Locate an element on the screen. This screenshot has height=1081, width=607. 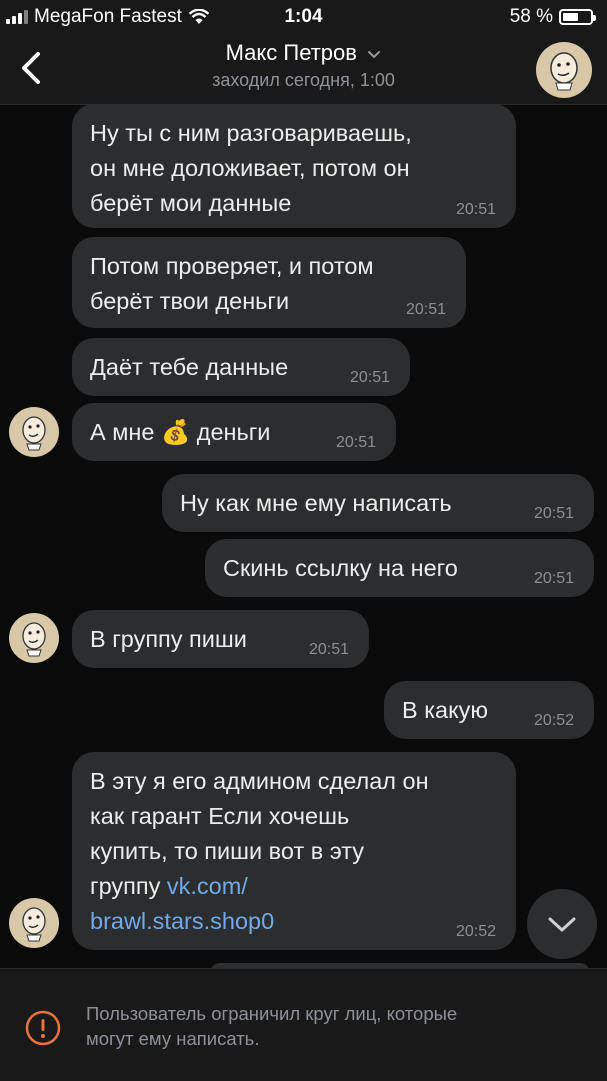
message-incoming: Даёт тебе данные 20:51 is located at coordinates (241, 367).